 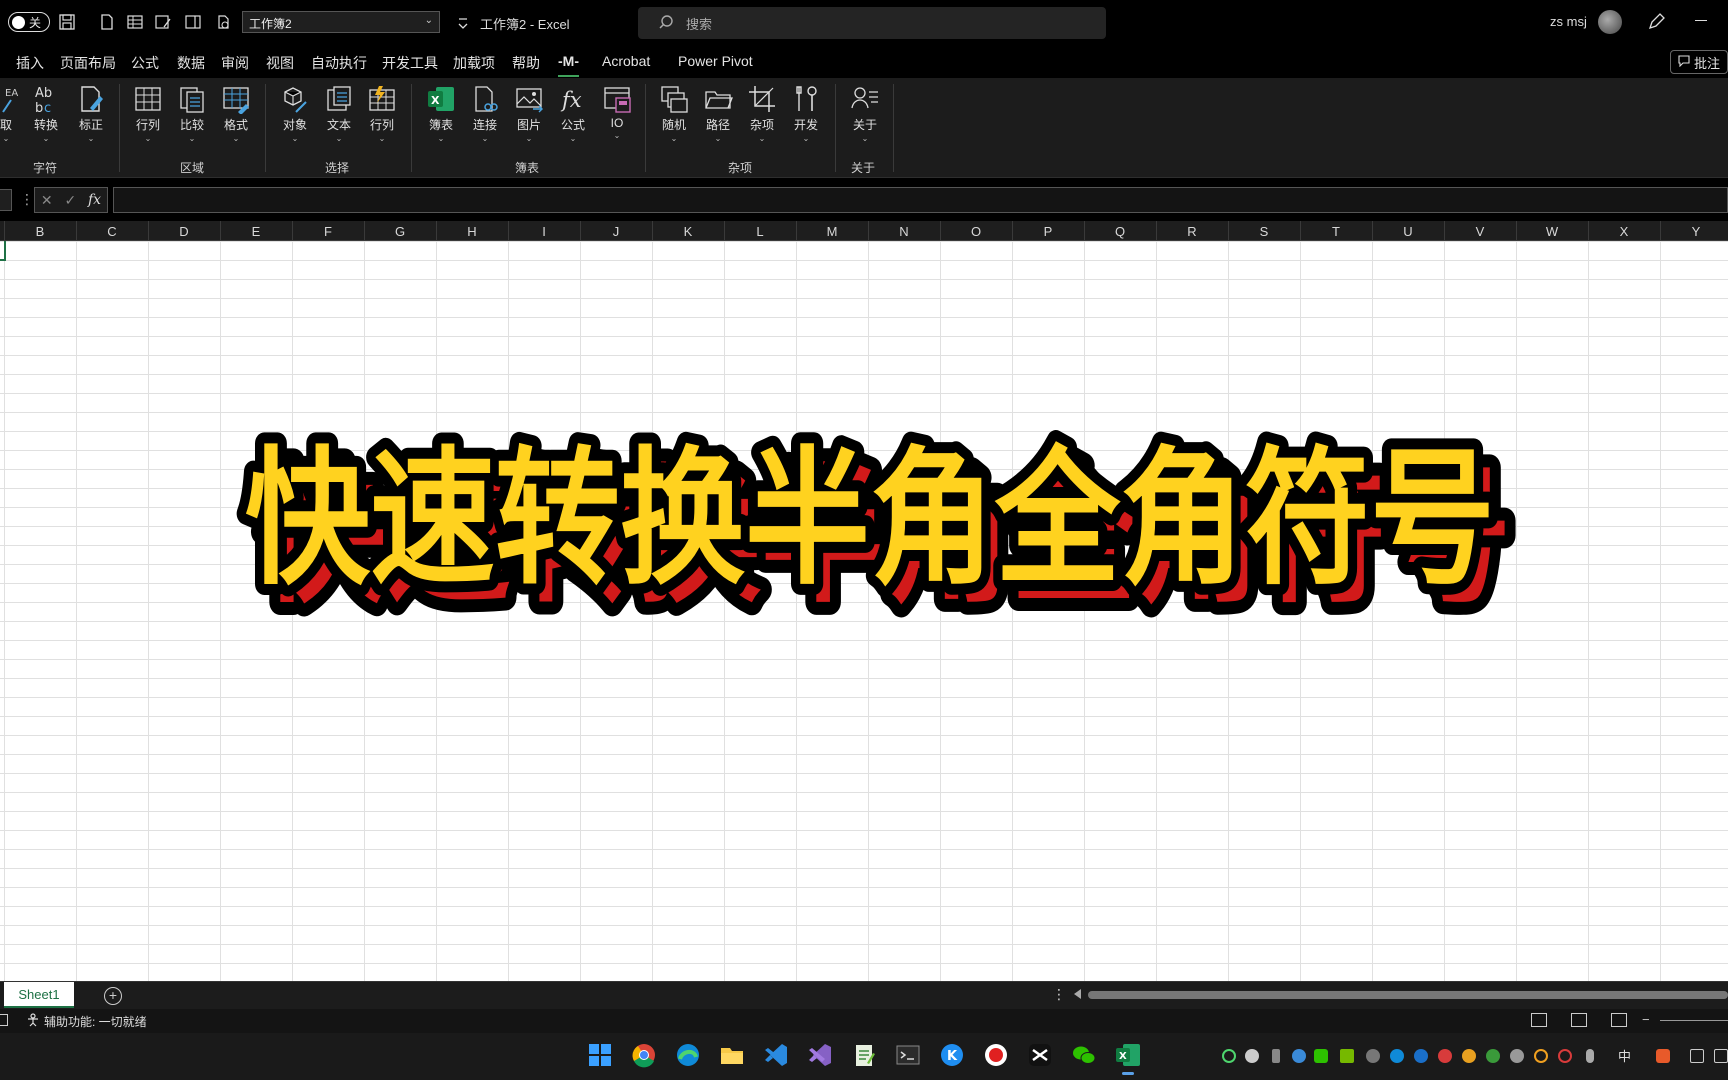 I want to click on k-app-icon: K, so click(x=952, y=1055).